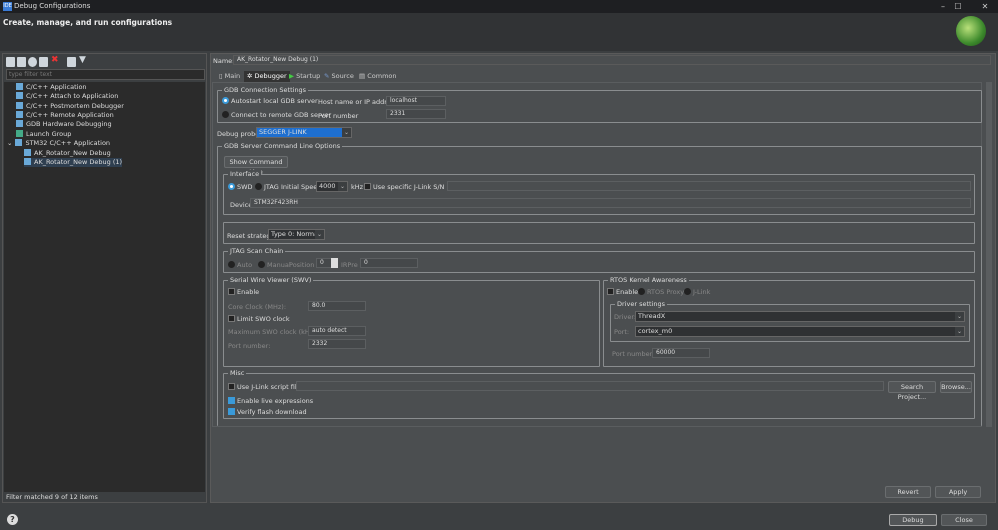  I want to click on jtag-radio: JTAG, so click(267, 187).